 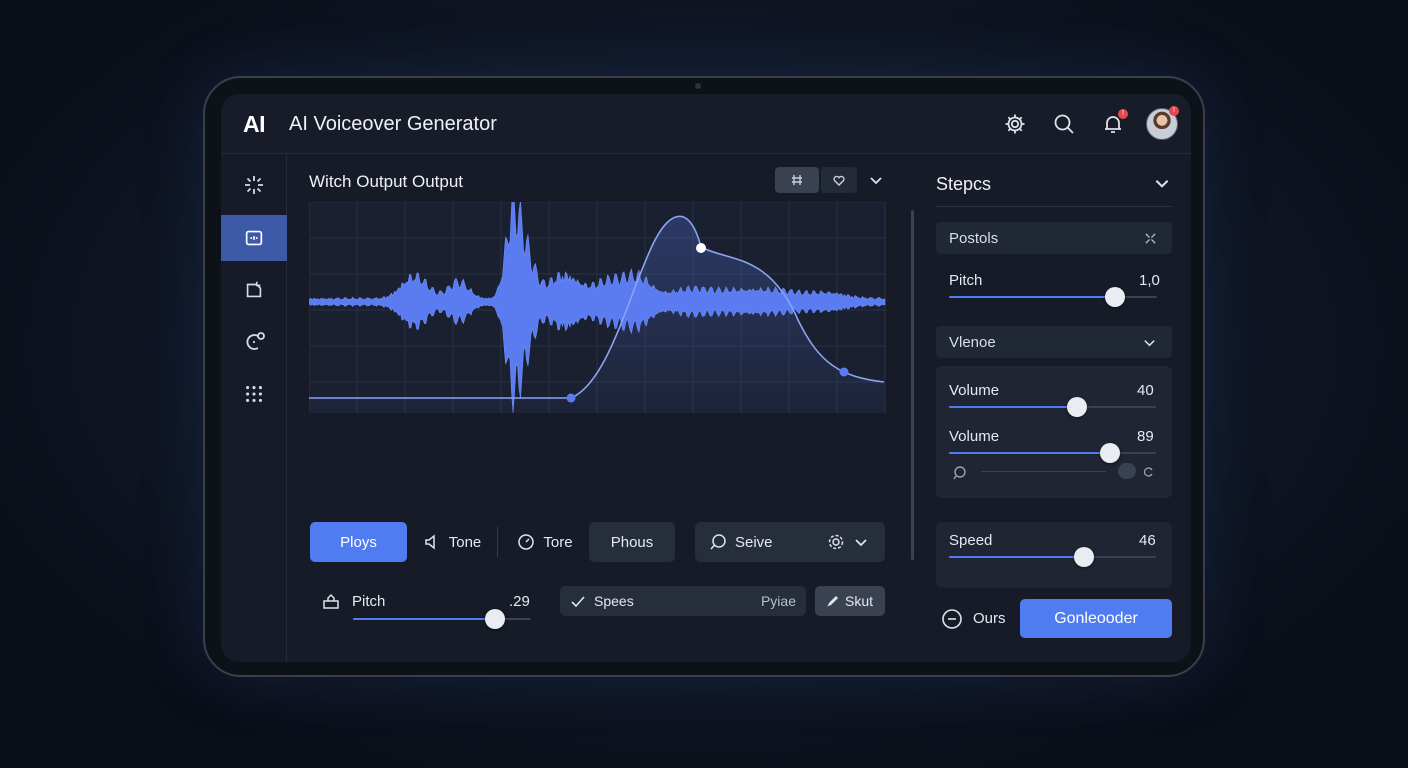 I want to click on voice-box-icon, so click(x=254, y=238).